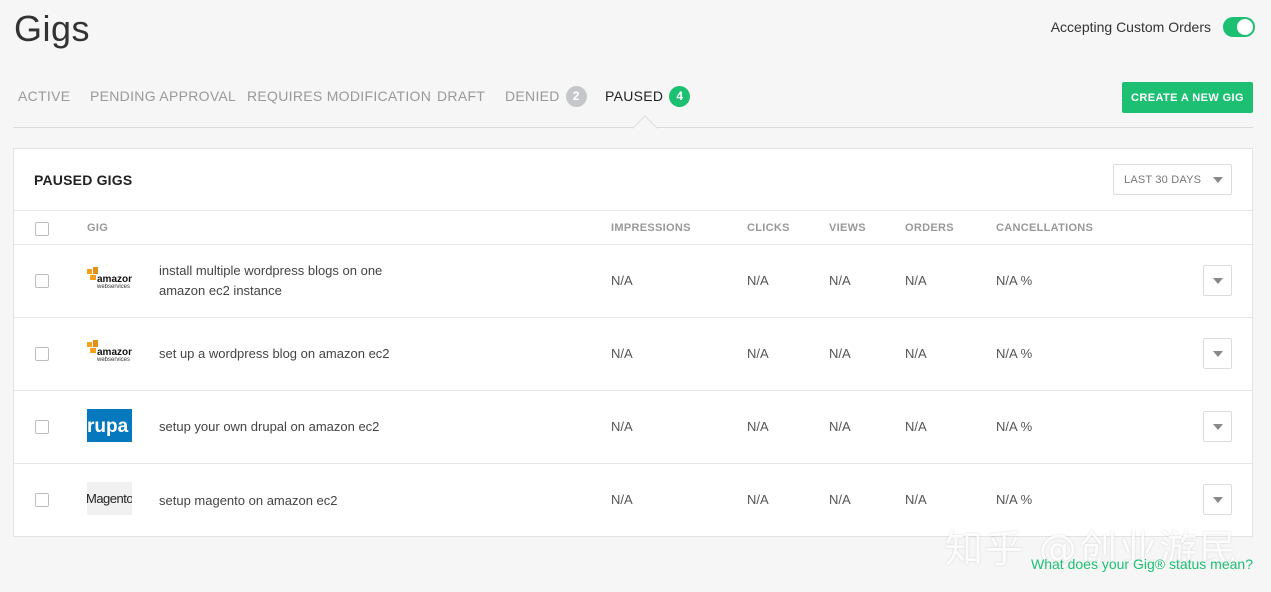 This screenshot has height=592, width=1271. I want to click on active-tab-indicator, so click(645, 128).